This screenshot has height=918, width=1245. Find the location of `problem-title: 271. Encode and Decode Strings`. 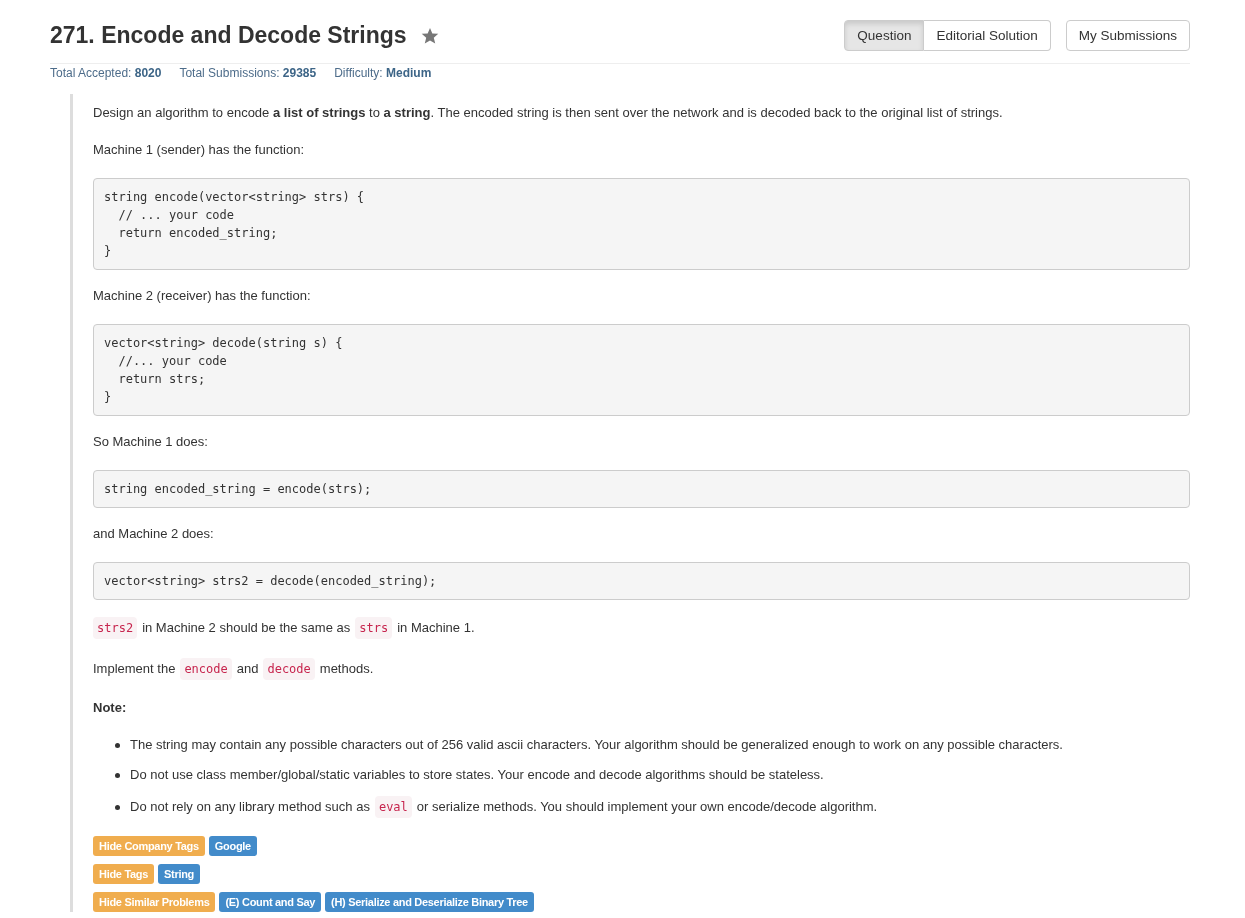

problem-title: 271. Encode and Decode Strings is located at coordinates (228, 35).